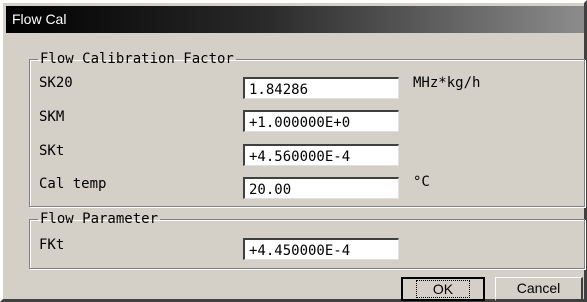  What do you see at coordinates (52, 117) in the screenshot?
I see `skm-label: SKM` at bounding box center [52, 117].